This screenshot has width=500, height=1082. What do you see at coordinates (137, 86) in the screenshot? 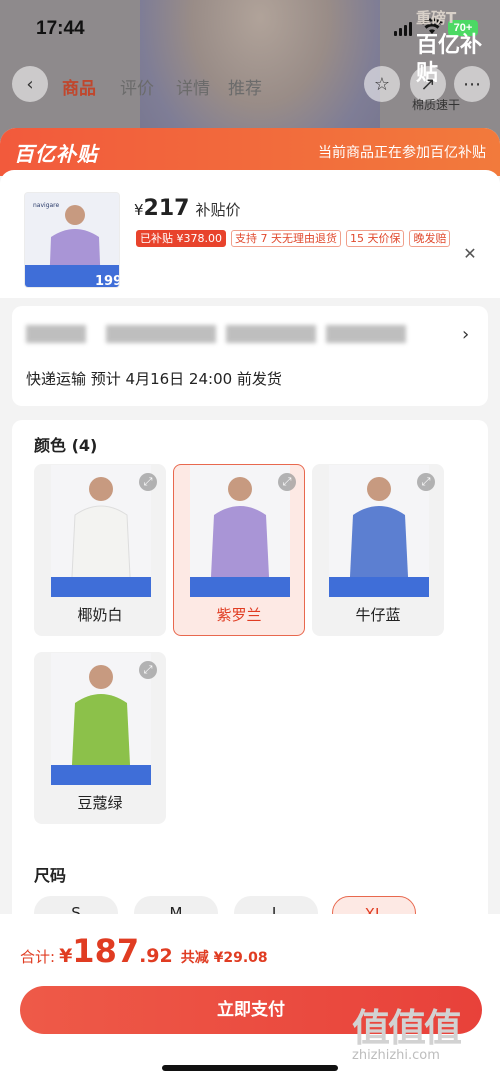
I see `tab-reviews: 评价` at bounding box center [137, 86].